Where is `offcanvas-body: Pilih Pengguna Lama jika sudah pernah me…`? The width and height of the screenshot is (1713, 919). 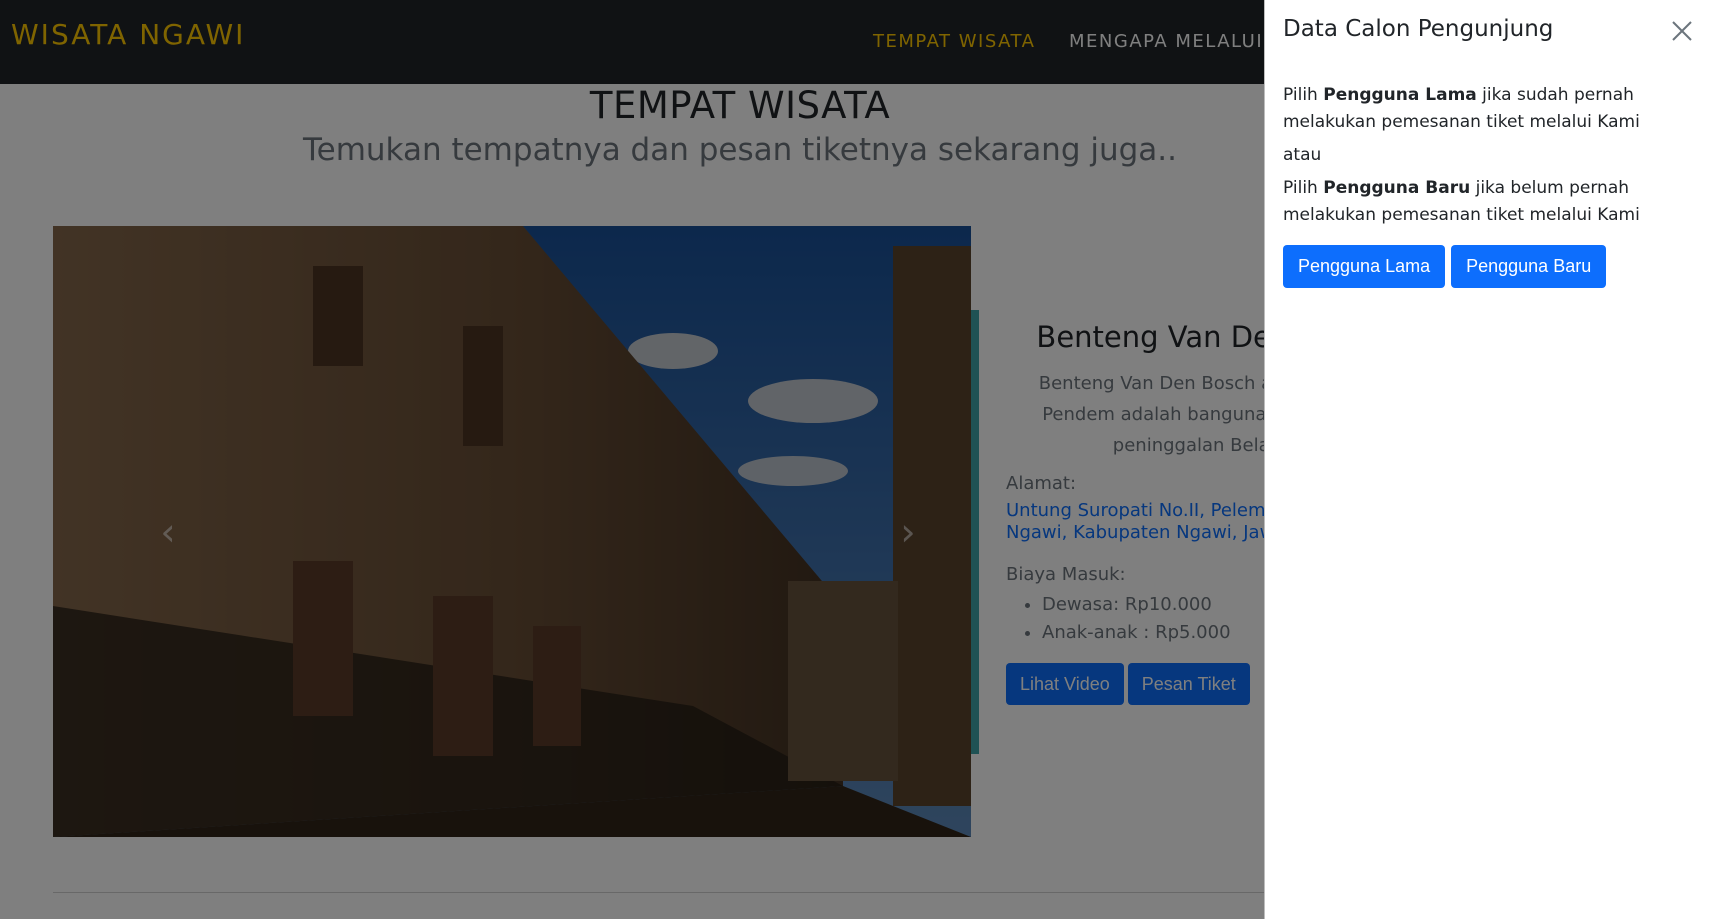 offcanvas-body: Pilih Pengguna Lama jika sudah pernah me… is located at coordinates (1493, 185).